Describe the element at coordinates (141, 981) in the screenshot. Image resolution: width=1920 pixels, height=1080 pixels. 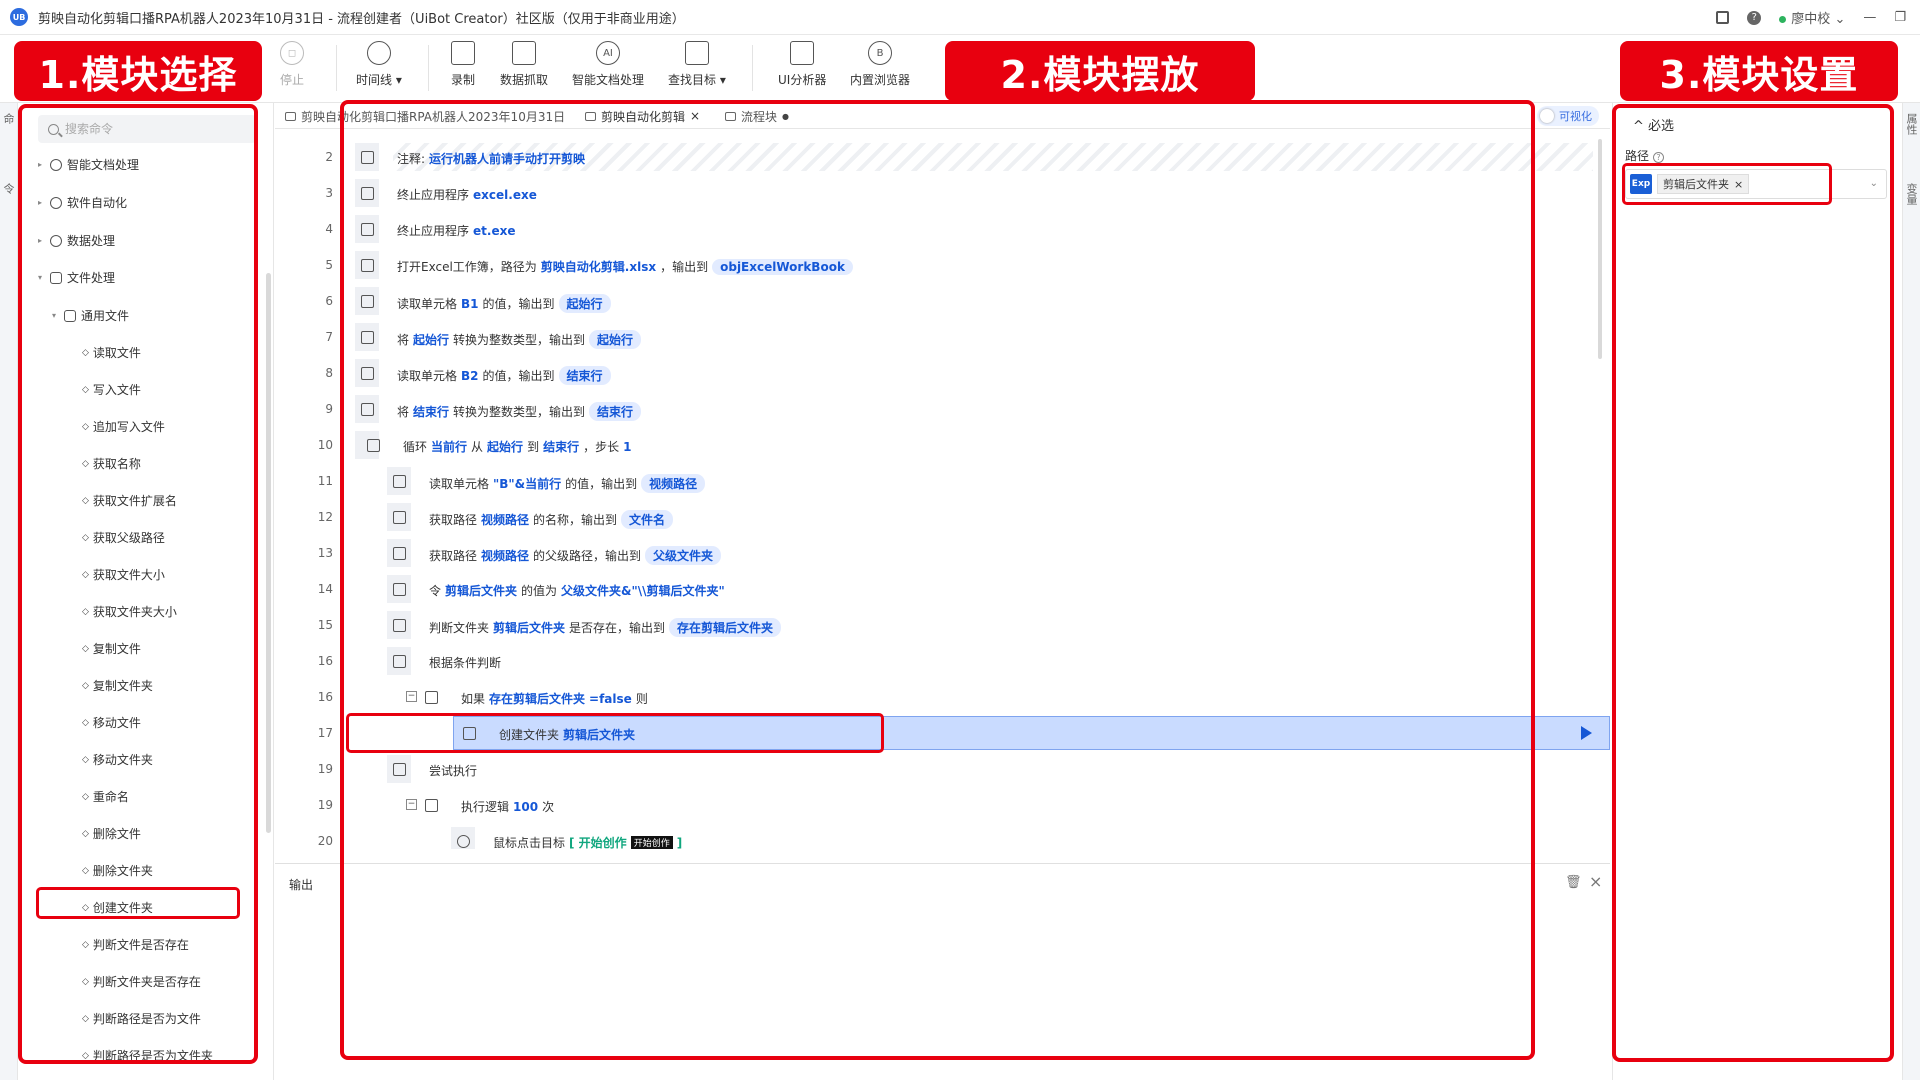
I see `command-item: ◇ 判断文件夹是否存在` at that location.